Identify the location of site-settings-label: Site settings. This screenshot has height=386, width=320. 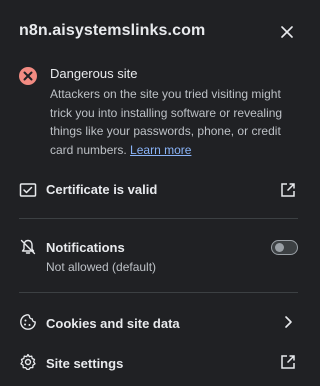
(85, 363).